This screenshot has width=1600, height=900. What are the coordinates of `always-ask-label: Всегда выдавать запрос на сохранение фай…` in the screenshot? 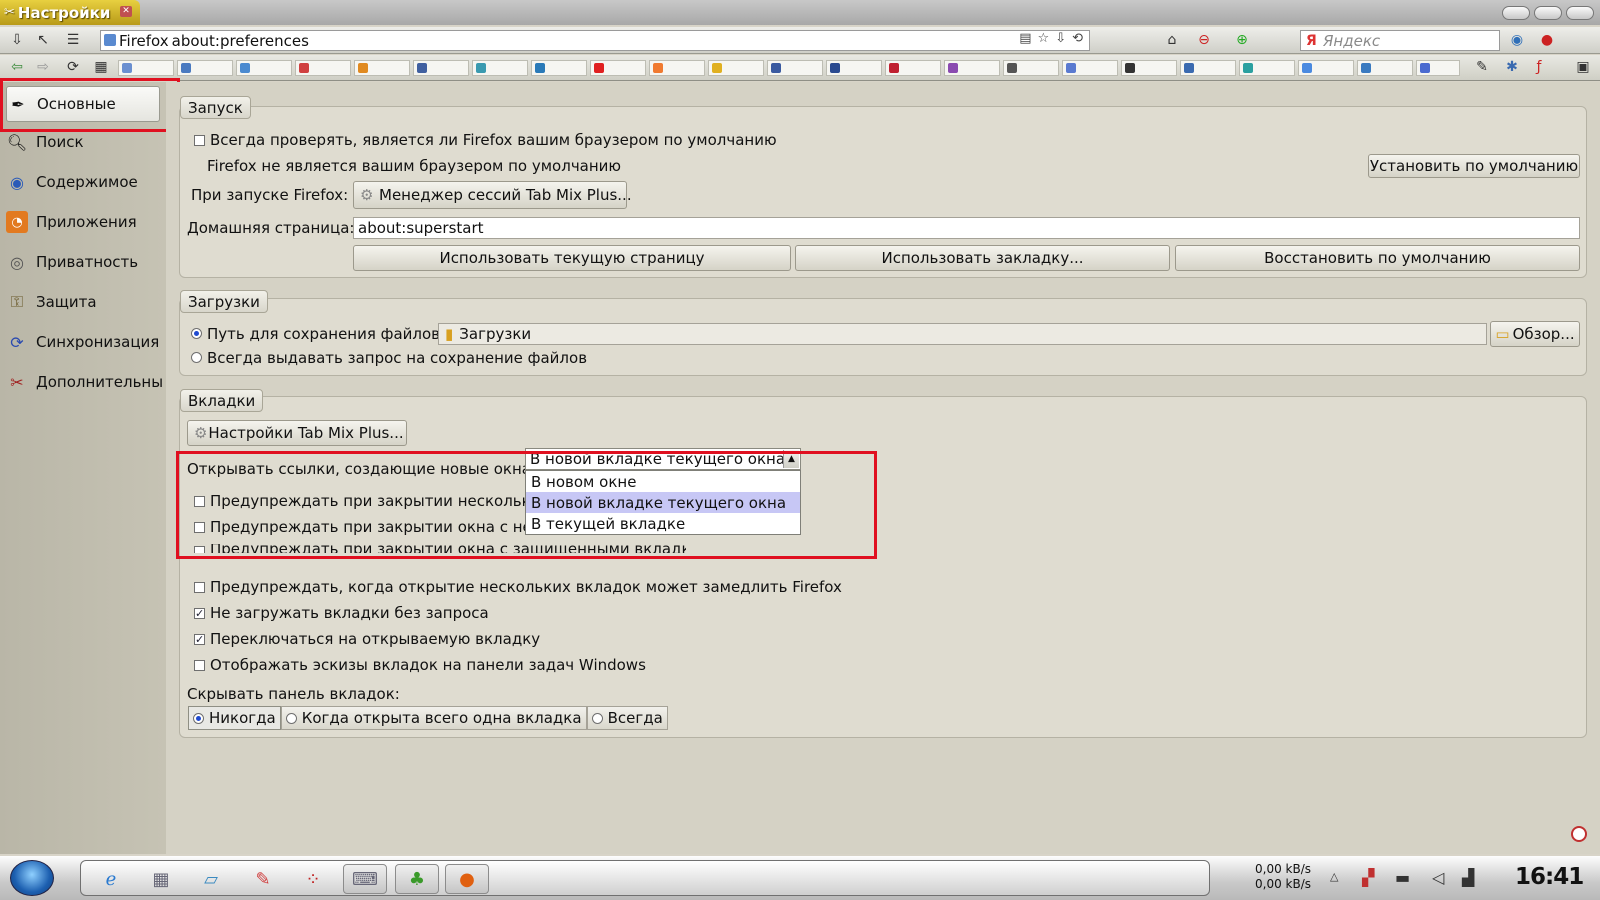 It's located at (397, 358).